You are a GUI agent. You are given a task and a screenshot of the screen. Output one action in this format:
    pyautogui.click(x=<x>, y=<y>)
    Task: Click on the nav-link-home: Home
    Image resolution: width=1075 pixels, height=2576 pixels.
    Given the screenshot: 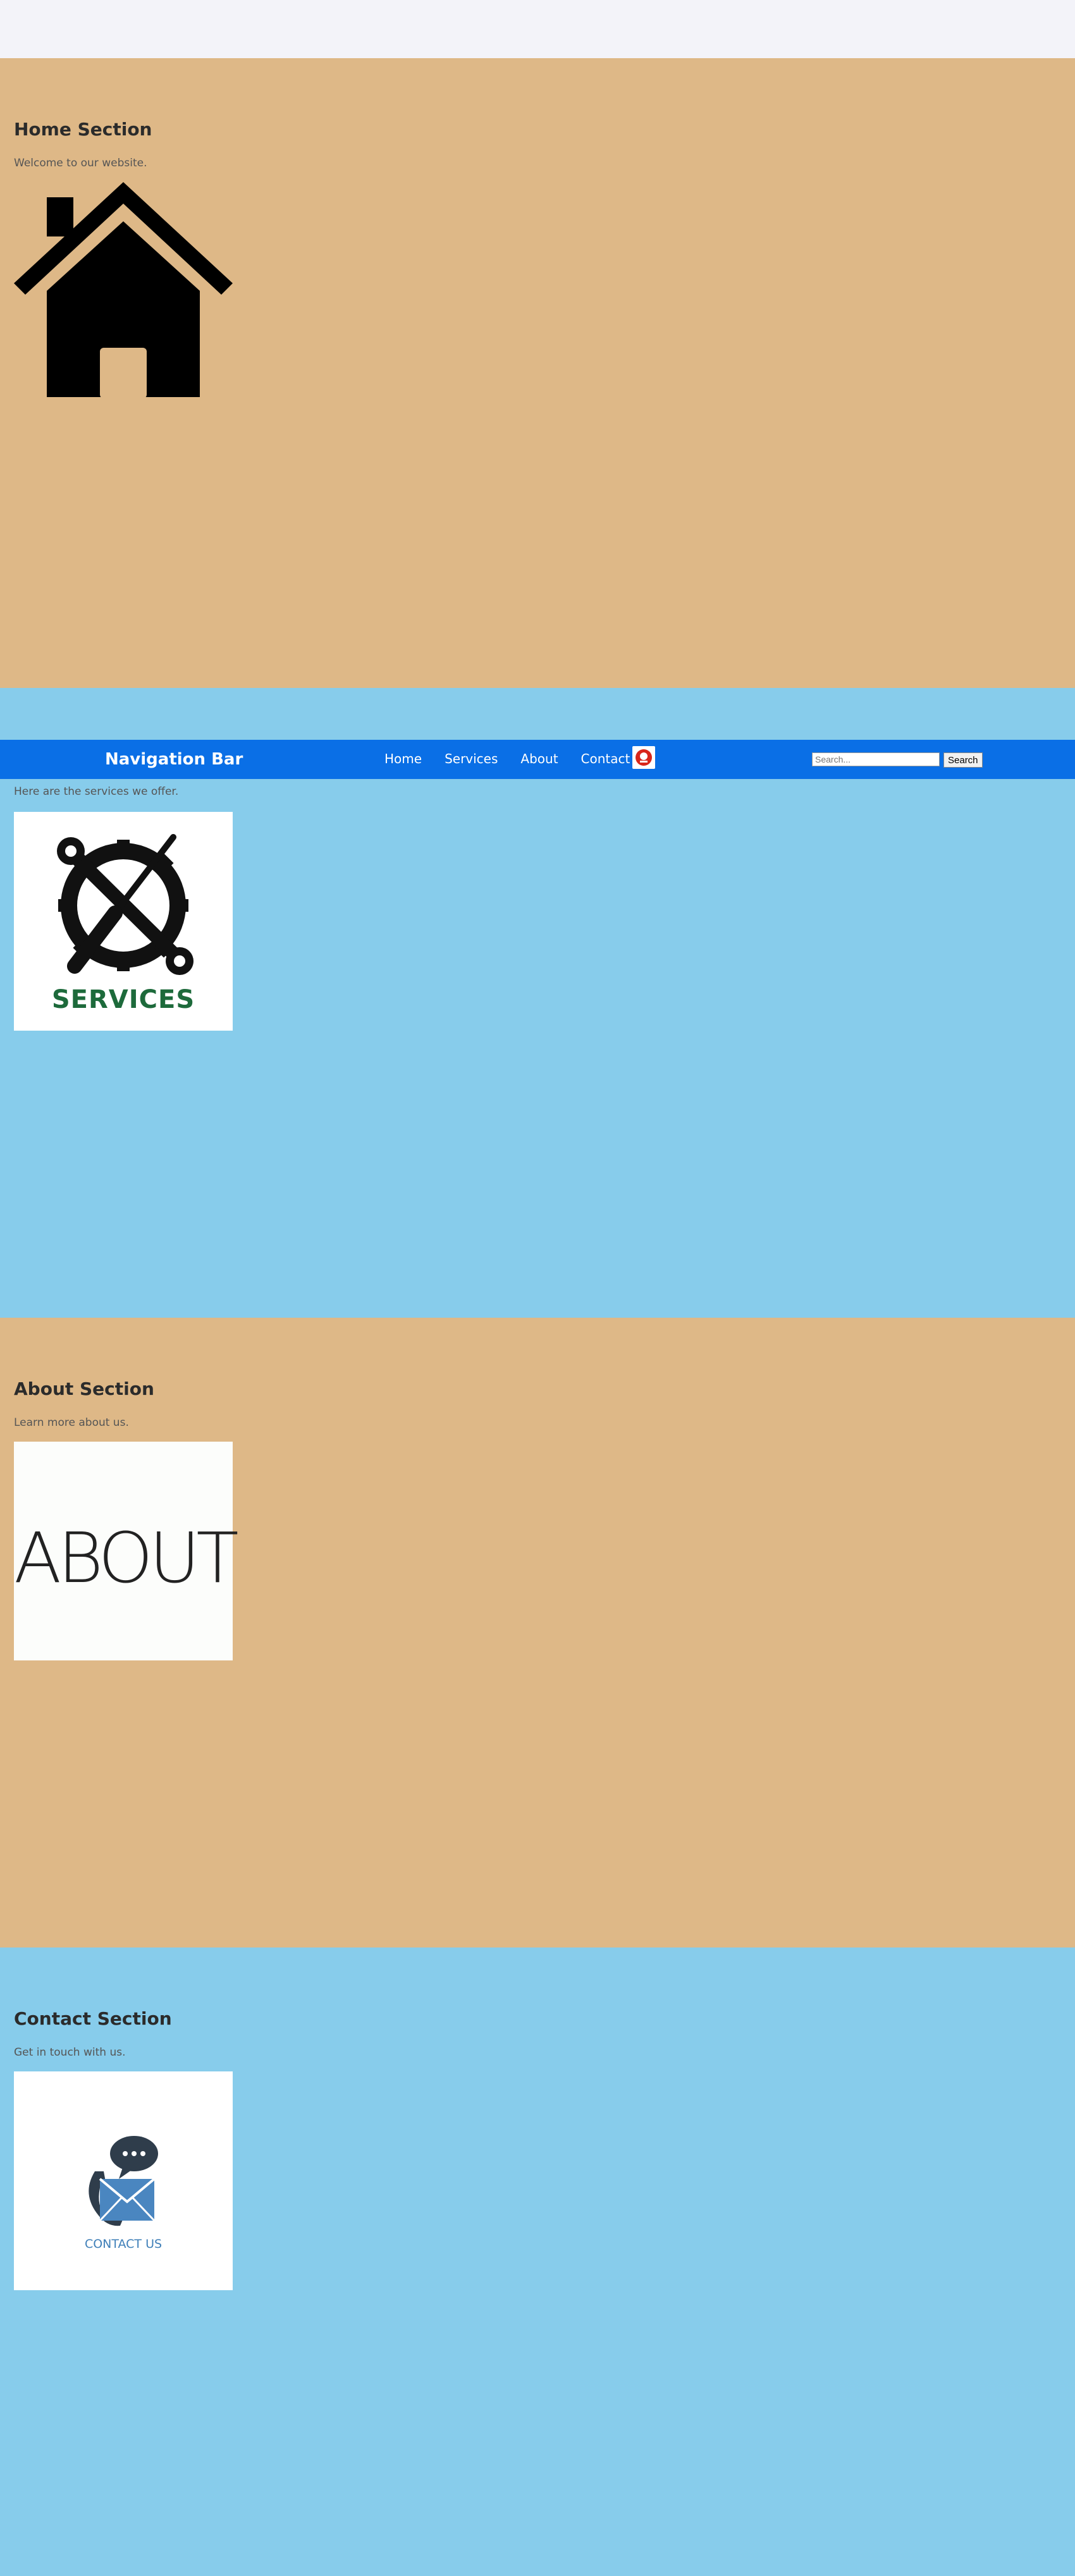 What is the action you would take?
    pyautogui.click(x=403, y=758)
    